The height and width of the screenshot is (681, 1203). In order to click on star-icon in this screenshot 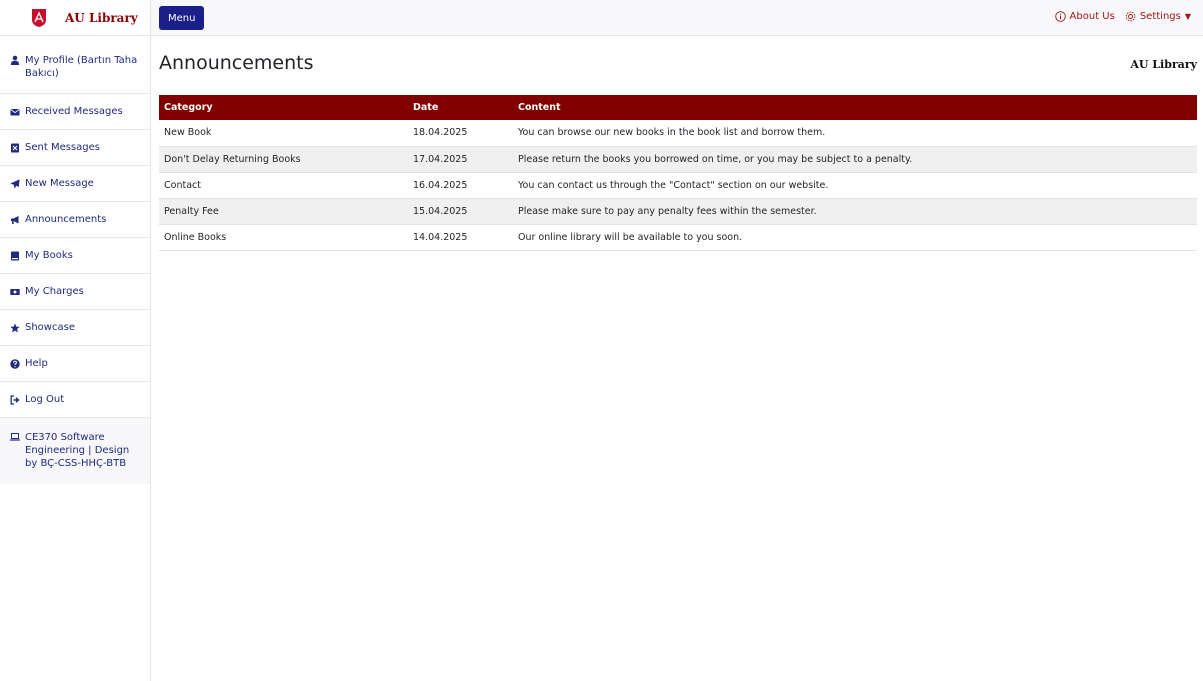, I will do `click(15, 328)`.